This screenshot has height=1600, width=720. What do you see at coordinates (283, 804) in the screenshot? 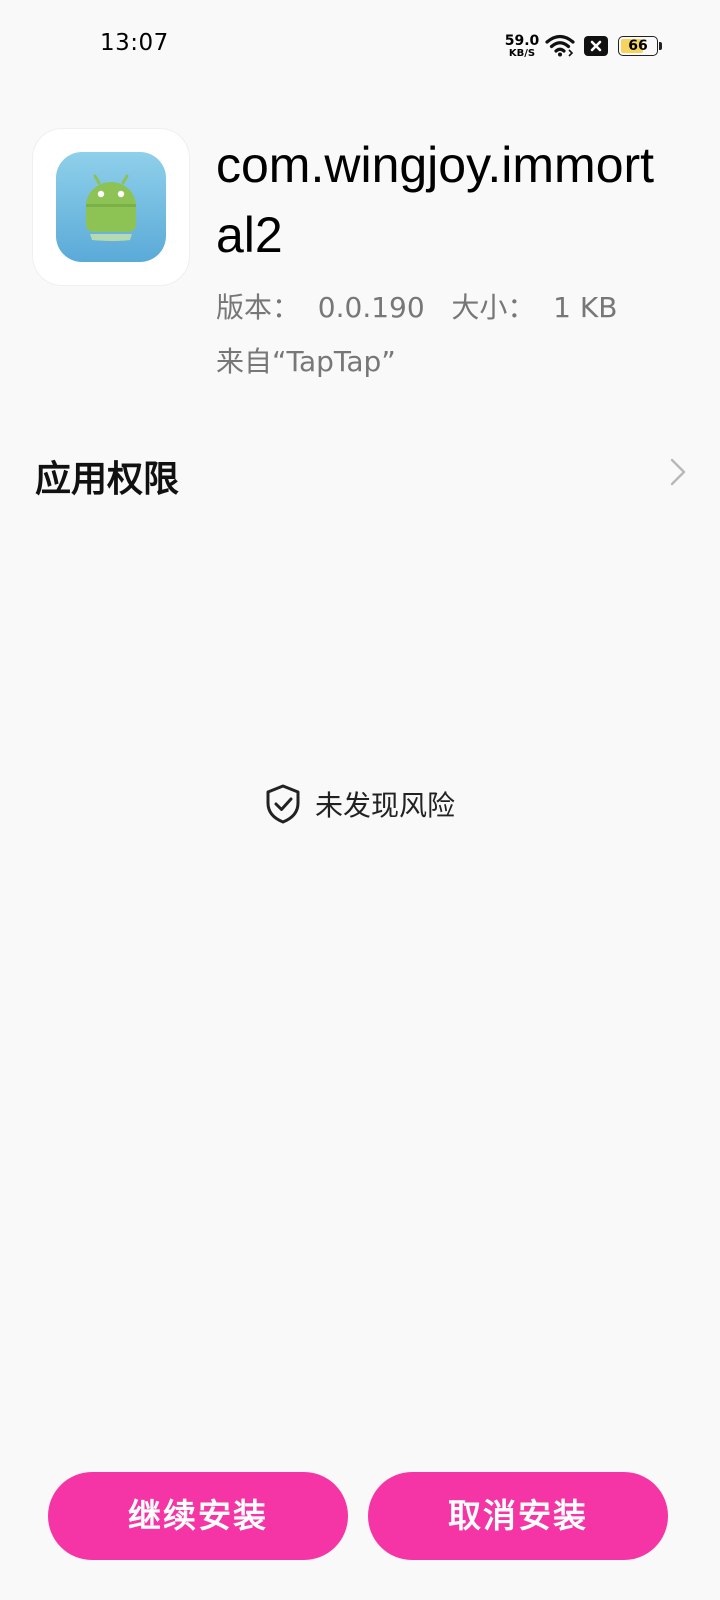
I see `shield-check-icon` at bounding box center [283, 804].